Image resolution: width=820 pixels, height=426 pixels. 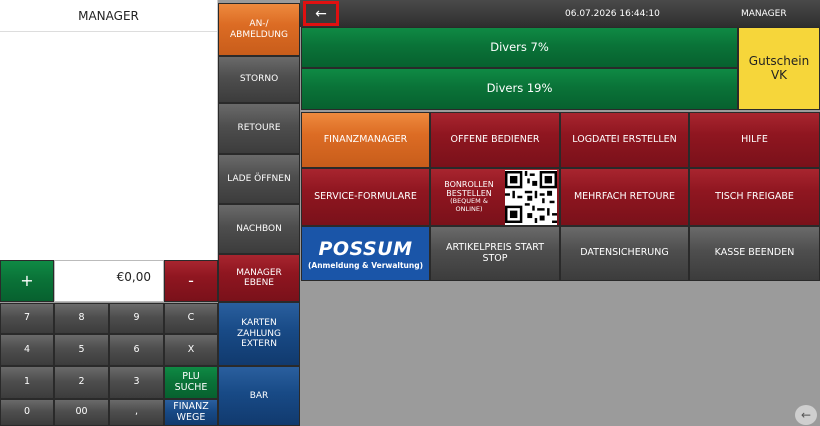 I want to click on key-8: 8, so click(x=81, y=318).